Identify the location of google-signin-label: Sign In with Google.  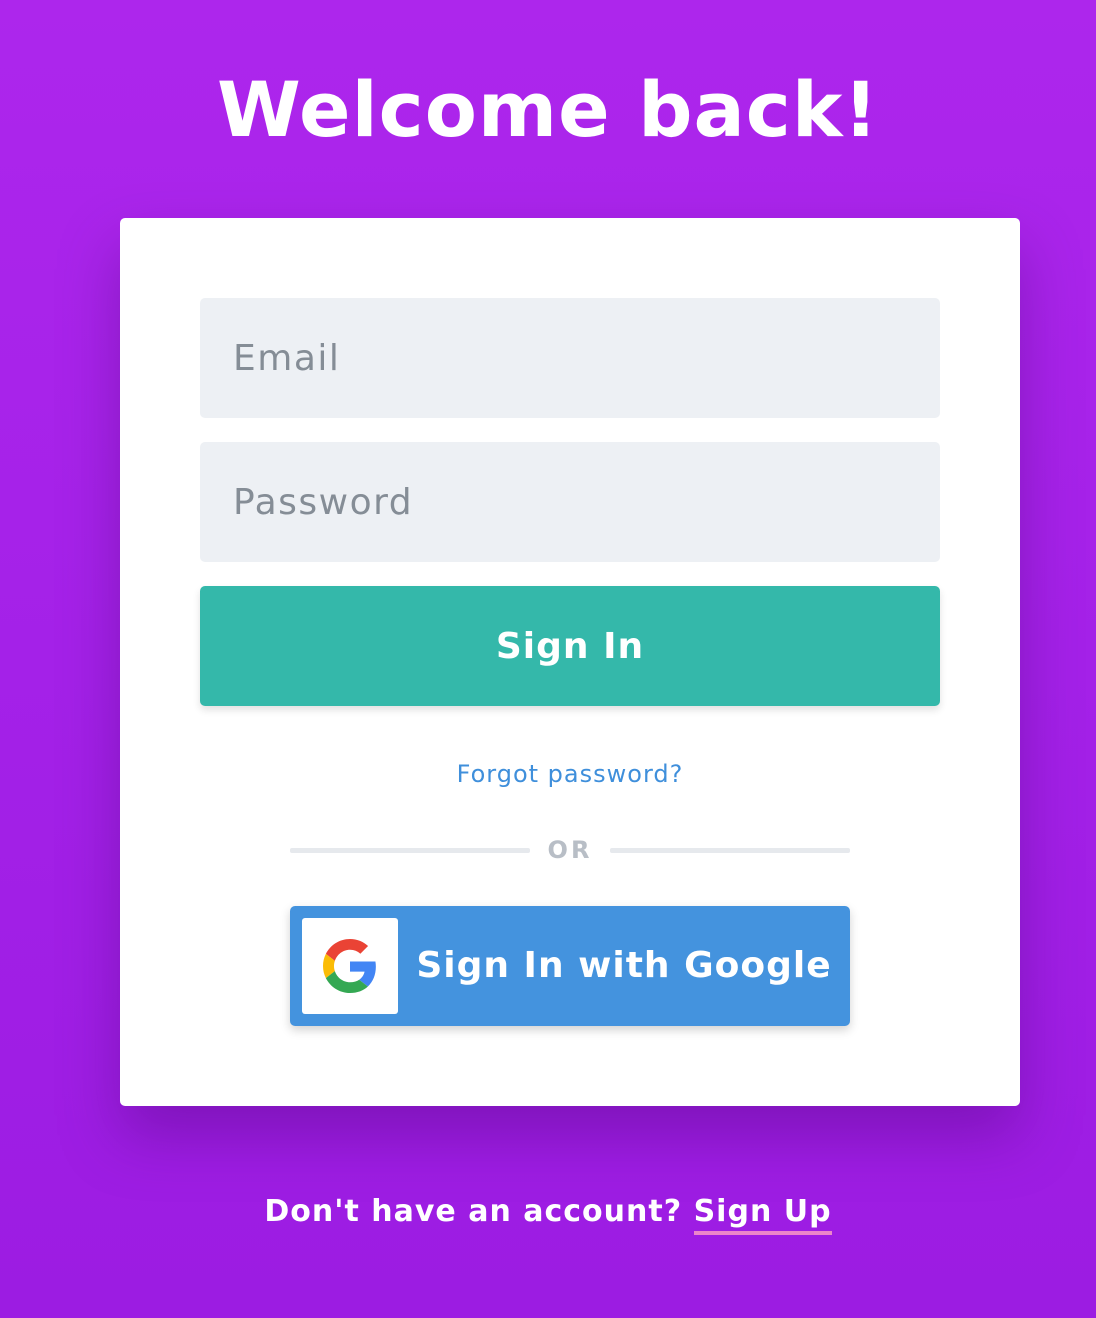
(624, 965).